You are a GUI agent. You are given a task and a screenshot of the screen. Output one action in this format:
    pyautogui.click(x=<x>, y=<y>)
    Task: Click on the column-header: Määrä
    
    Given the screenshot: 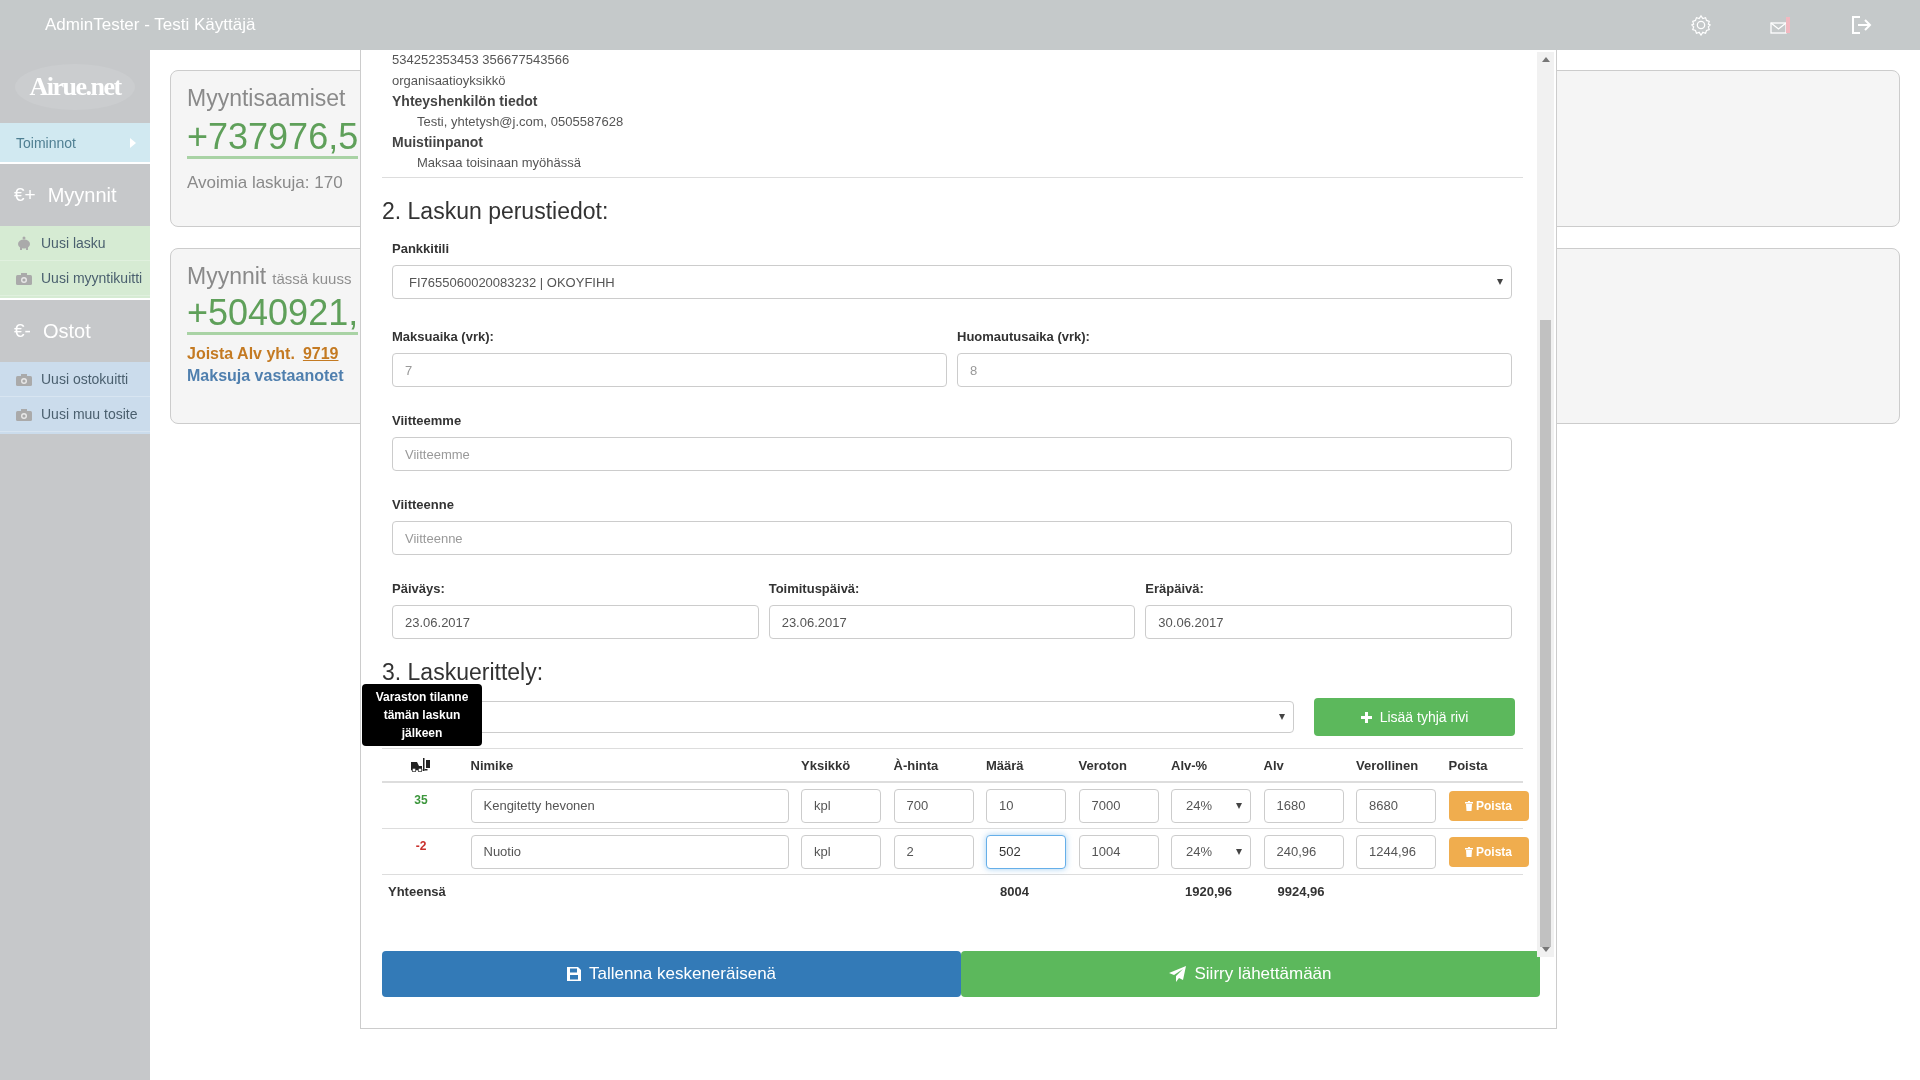 What is the action you would take?
    pyautogui.click(x=1005, y=765)
    